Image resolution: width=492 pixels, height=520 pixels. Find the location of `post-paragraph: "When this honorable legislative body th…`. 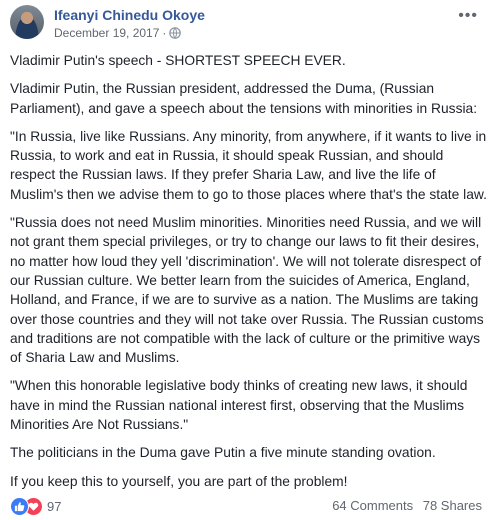

post-paragraph: "When this honorable legislative body th… is located at coordinates (239, 405).